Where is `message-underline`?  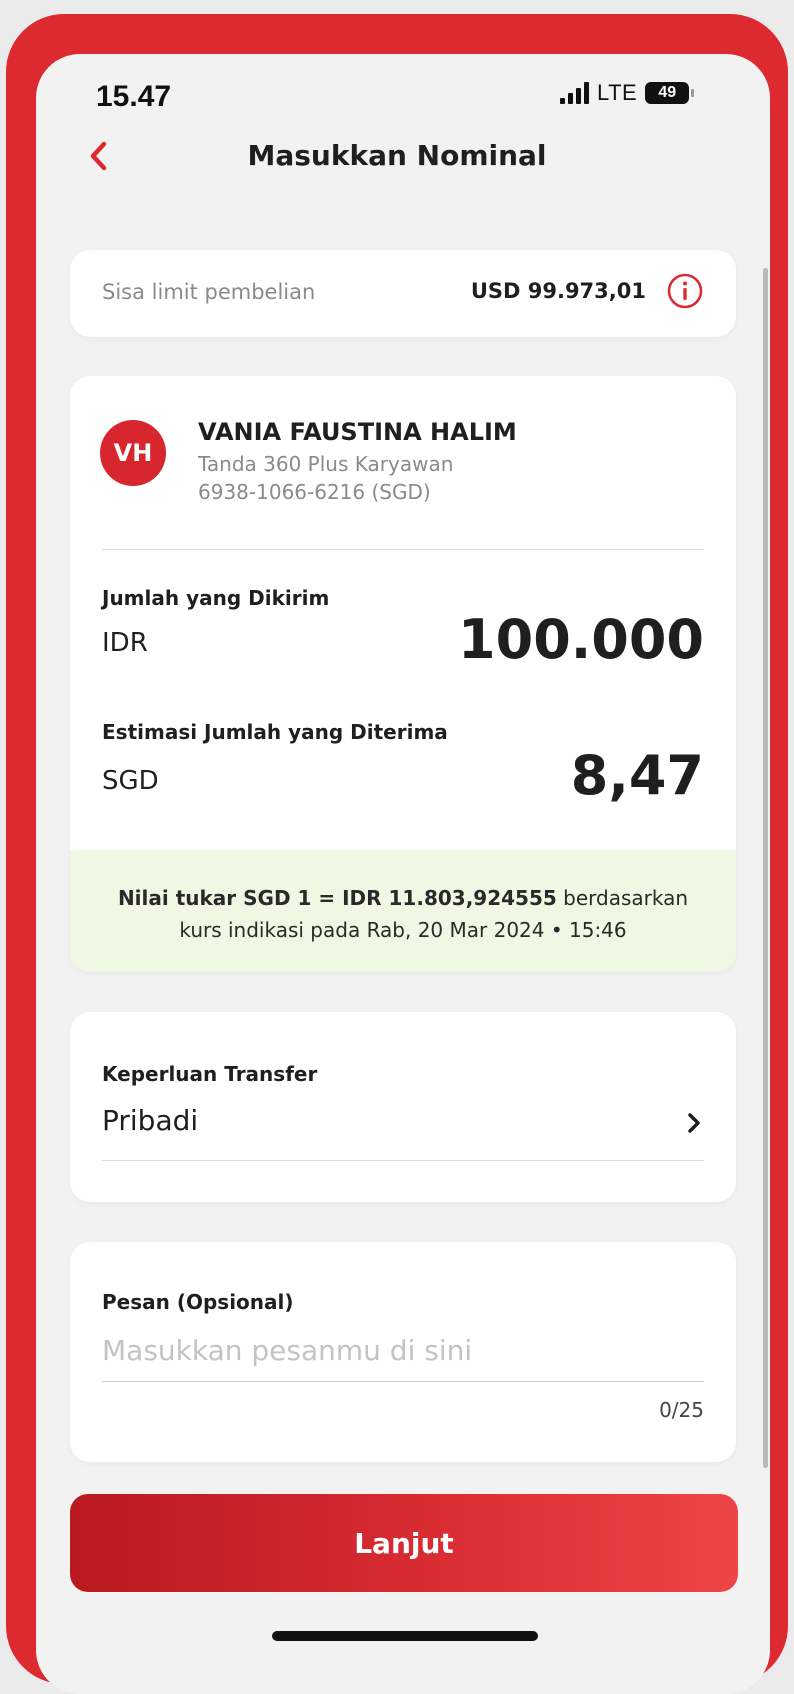 message-underline is located at coordinates (403, 1381).